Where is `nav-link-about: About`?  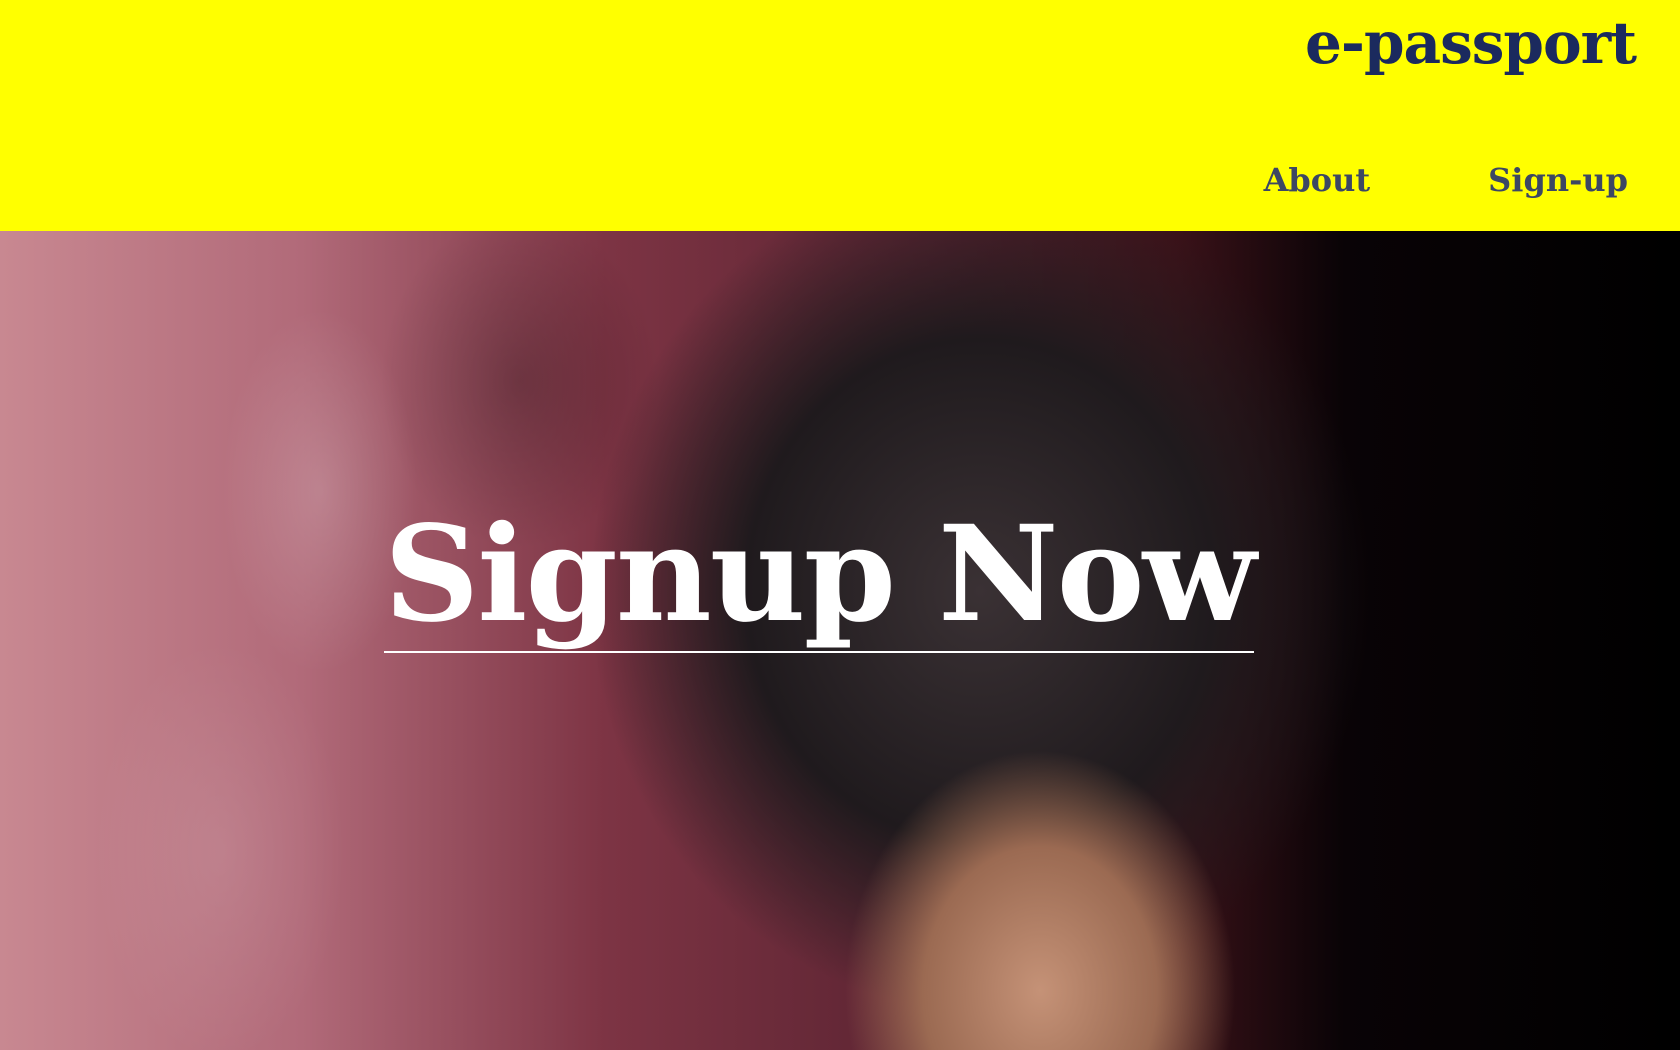 nav-link-about: About is located at coordinates (1317, 180).